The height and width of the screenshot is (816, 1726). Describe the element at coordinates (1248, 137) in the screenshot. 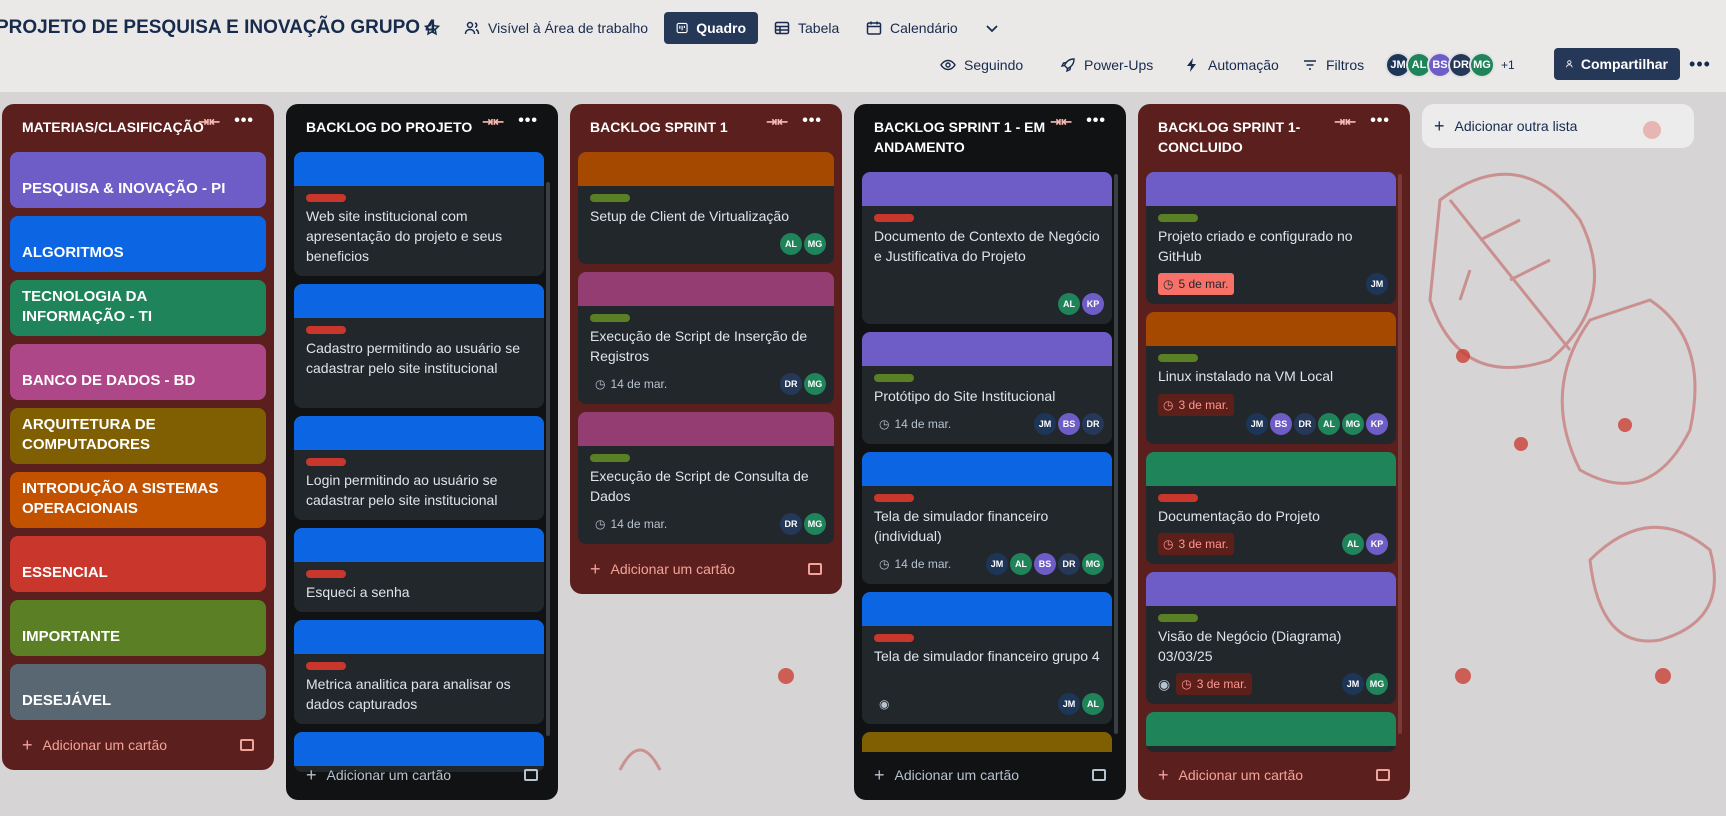

I see `list-title: BACKLOG SPRINT 1- CONCLUIDO` at that location.